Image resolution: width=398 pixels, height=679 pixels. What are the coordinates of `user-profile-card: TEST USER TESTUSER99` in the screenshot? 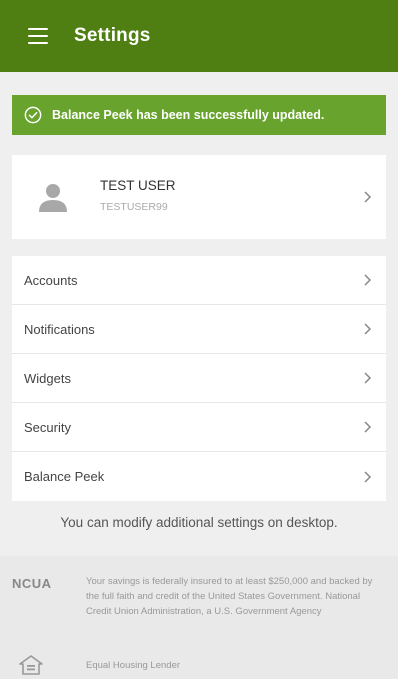 It's located at (199, 197).